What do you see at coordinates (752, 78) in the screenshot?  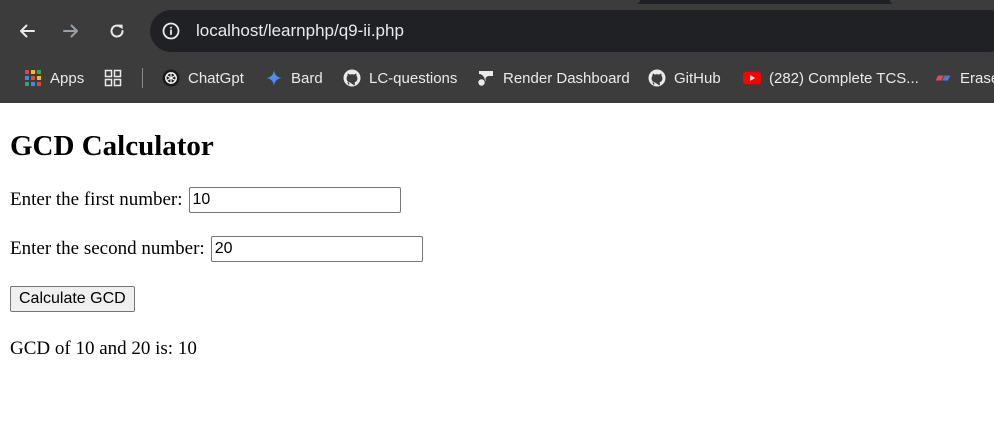 I see `youtube-icon` at bounding box center [752, 78].